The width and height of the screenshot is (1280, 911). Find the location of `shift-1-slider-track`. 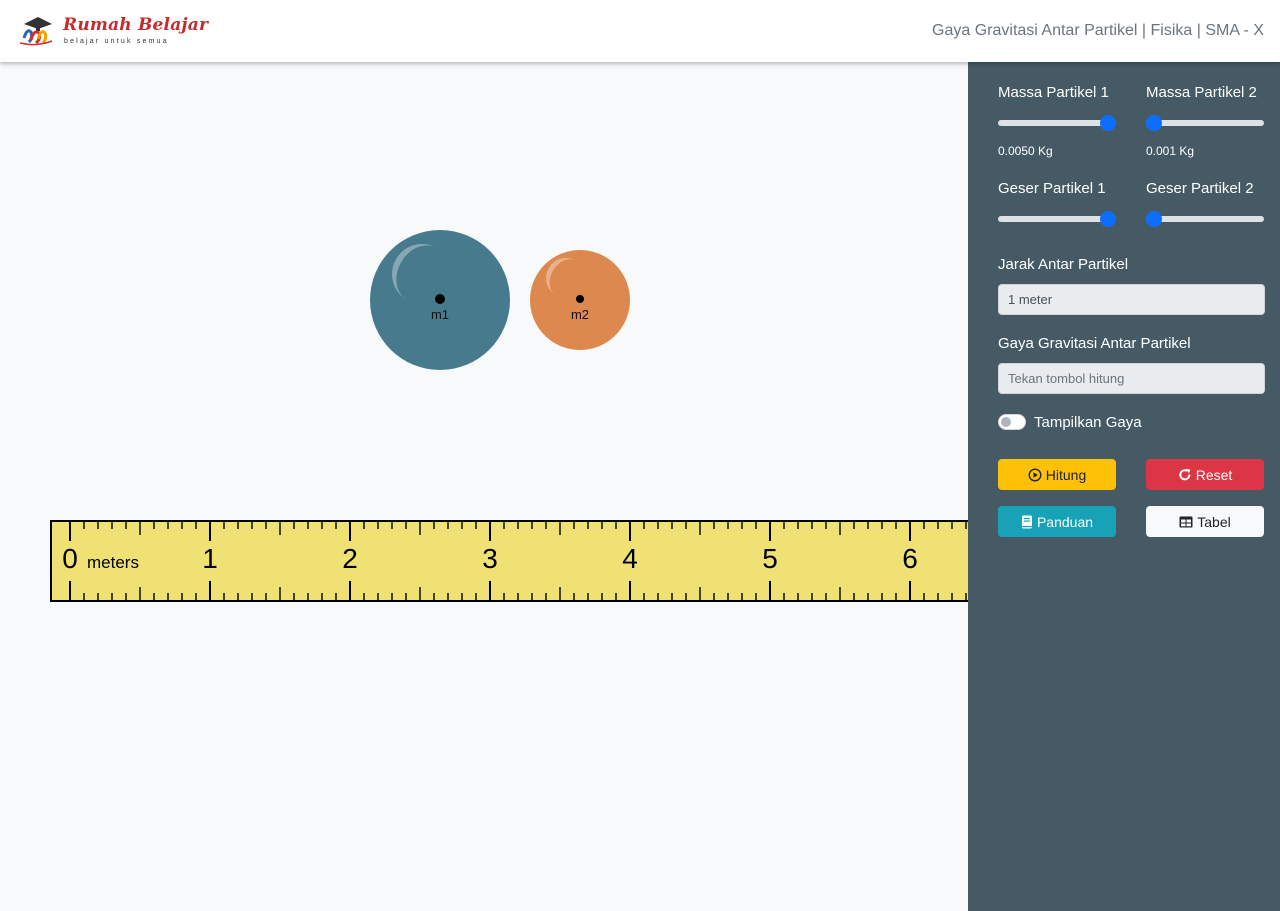

shift-1-slider-track is located at coordinates (1057, 219).